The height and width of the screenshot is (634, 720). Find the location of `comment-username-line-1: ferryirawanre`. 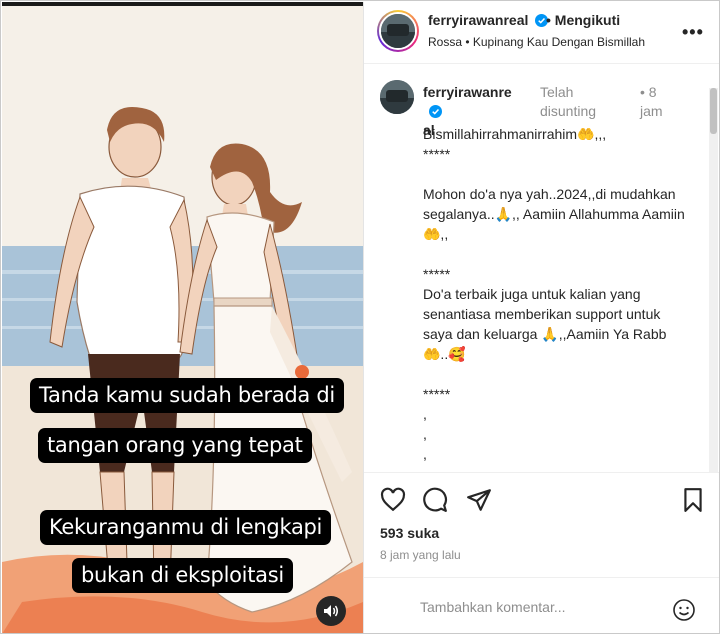

comment-username-line-1: ferryirawanre is located at coordinates (467, 92).